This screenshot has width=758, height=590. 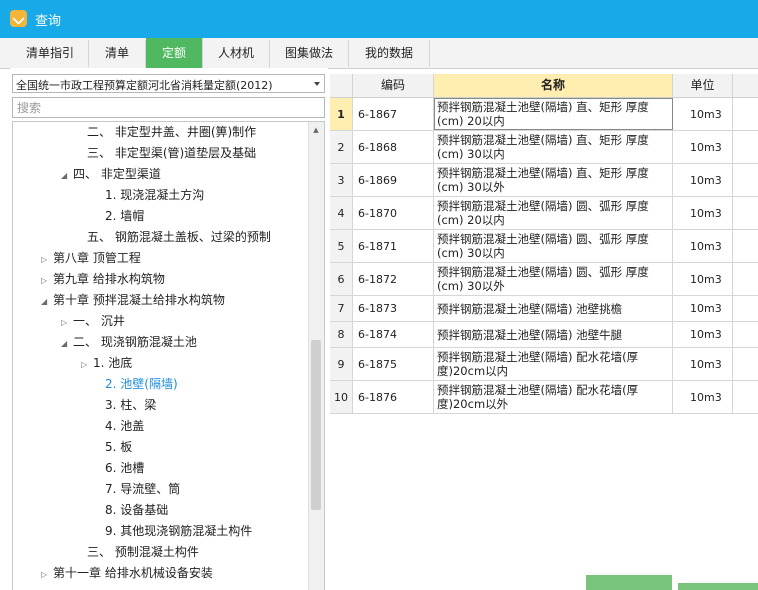 What do you see at coordinates (103, 279) in the screenshot?
I see `tree-item: ▷ 第九章 给排水构筑物` at bounding box center [103, 279].